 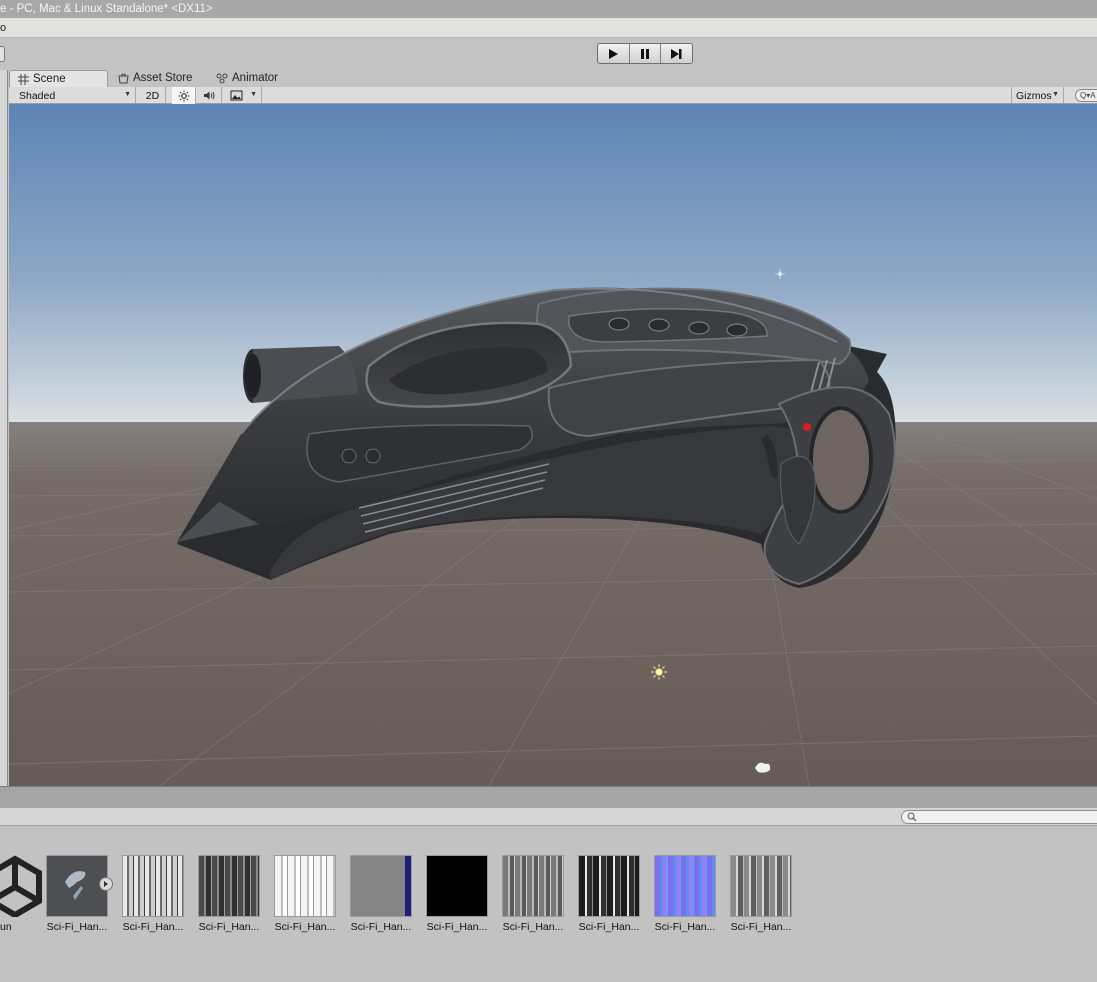 What do you see at coordinates (255, 78) in the screenshot?
I see `tab-animator-label: Animator` at bounding box center [255, 78].